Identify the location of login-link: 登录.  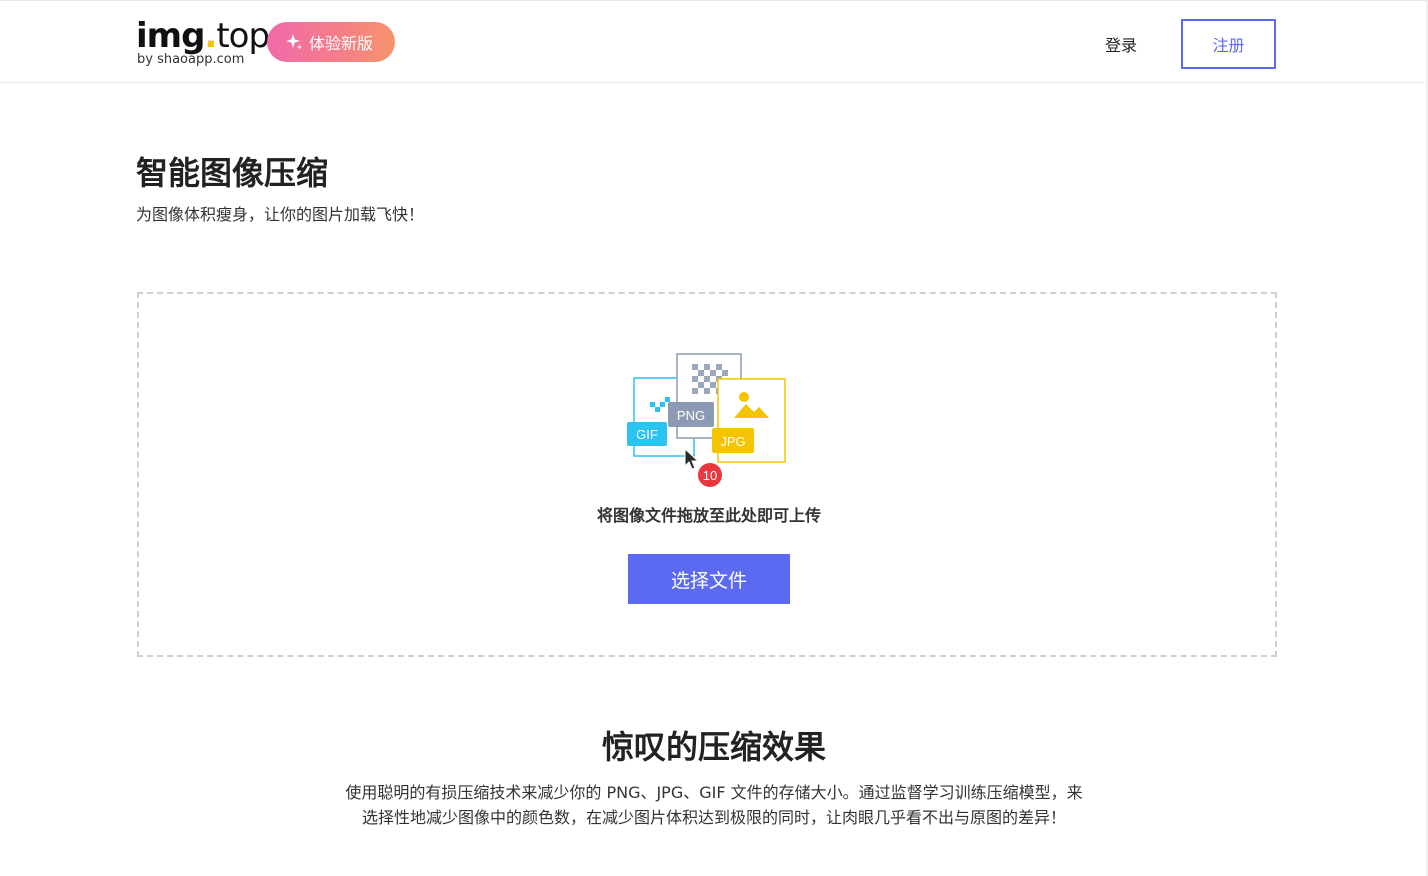
(1121, 44).